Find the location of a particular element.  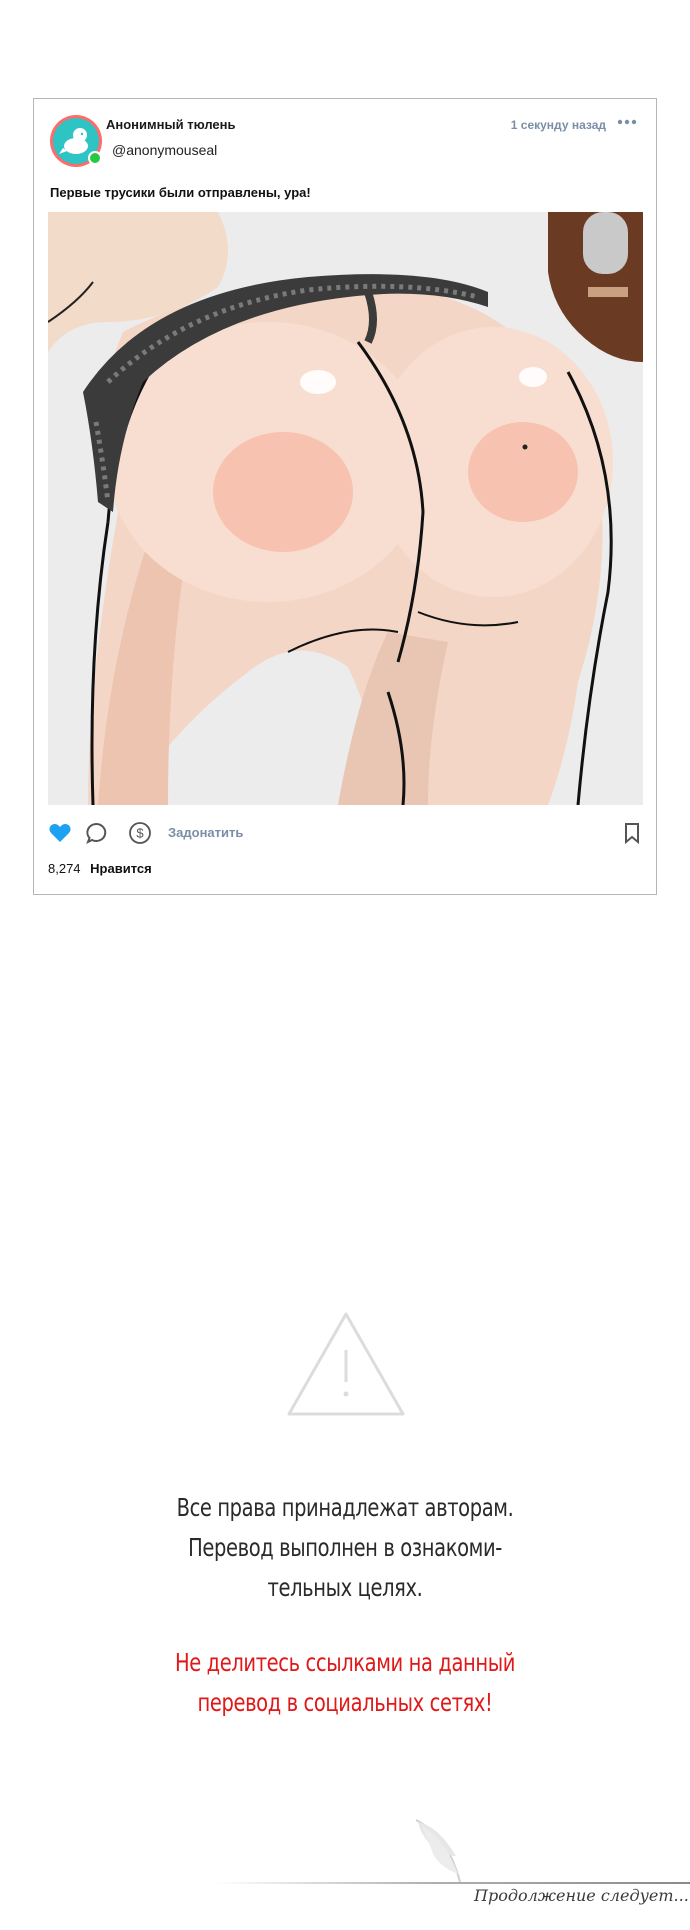

heart-icon is located at coordinates (60, 833).